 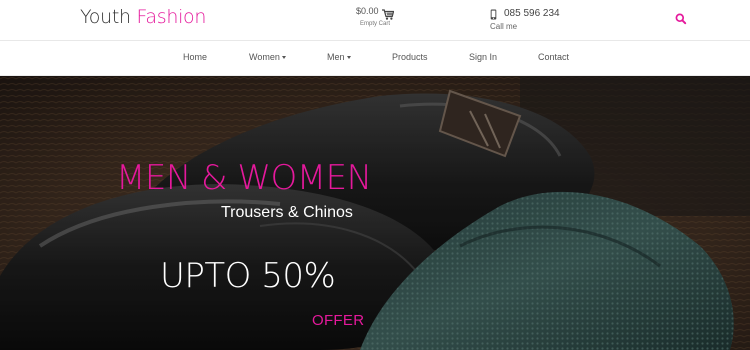 What do you see at coordinates (367, 11) in the screenshot?
I see `cart-total: $0.00` at bounding box center [367, 11].